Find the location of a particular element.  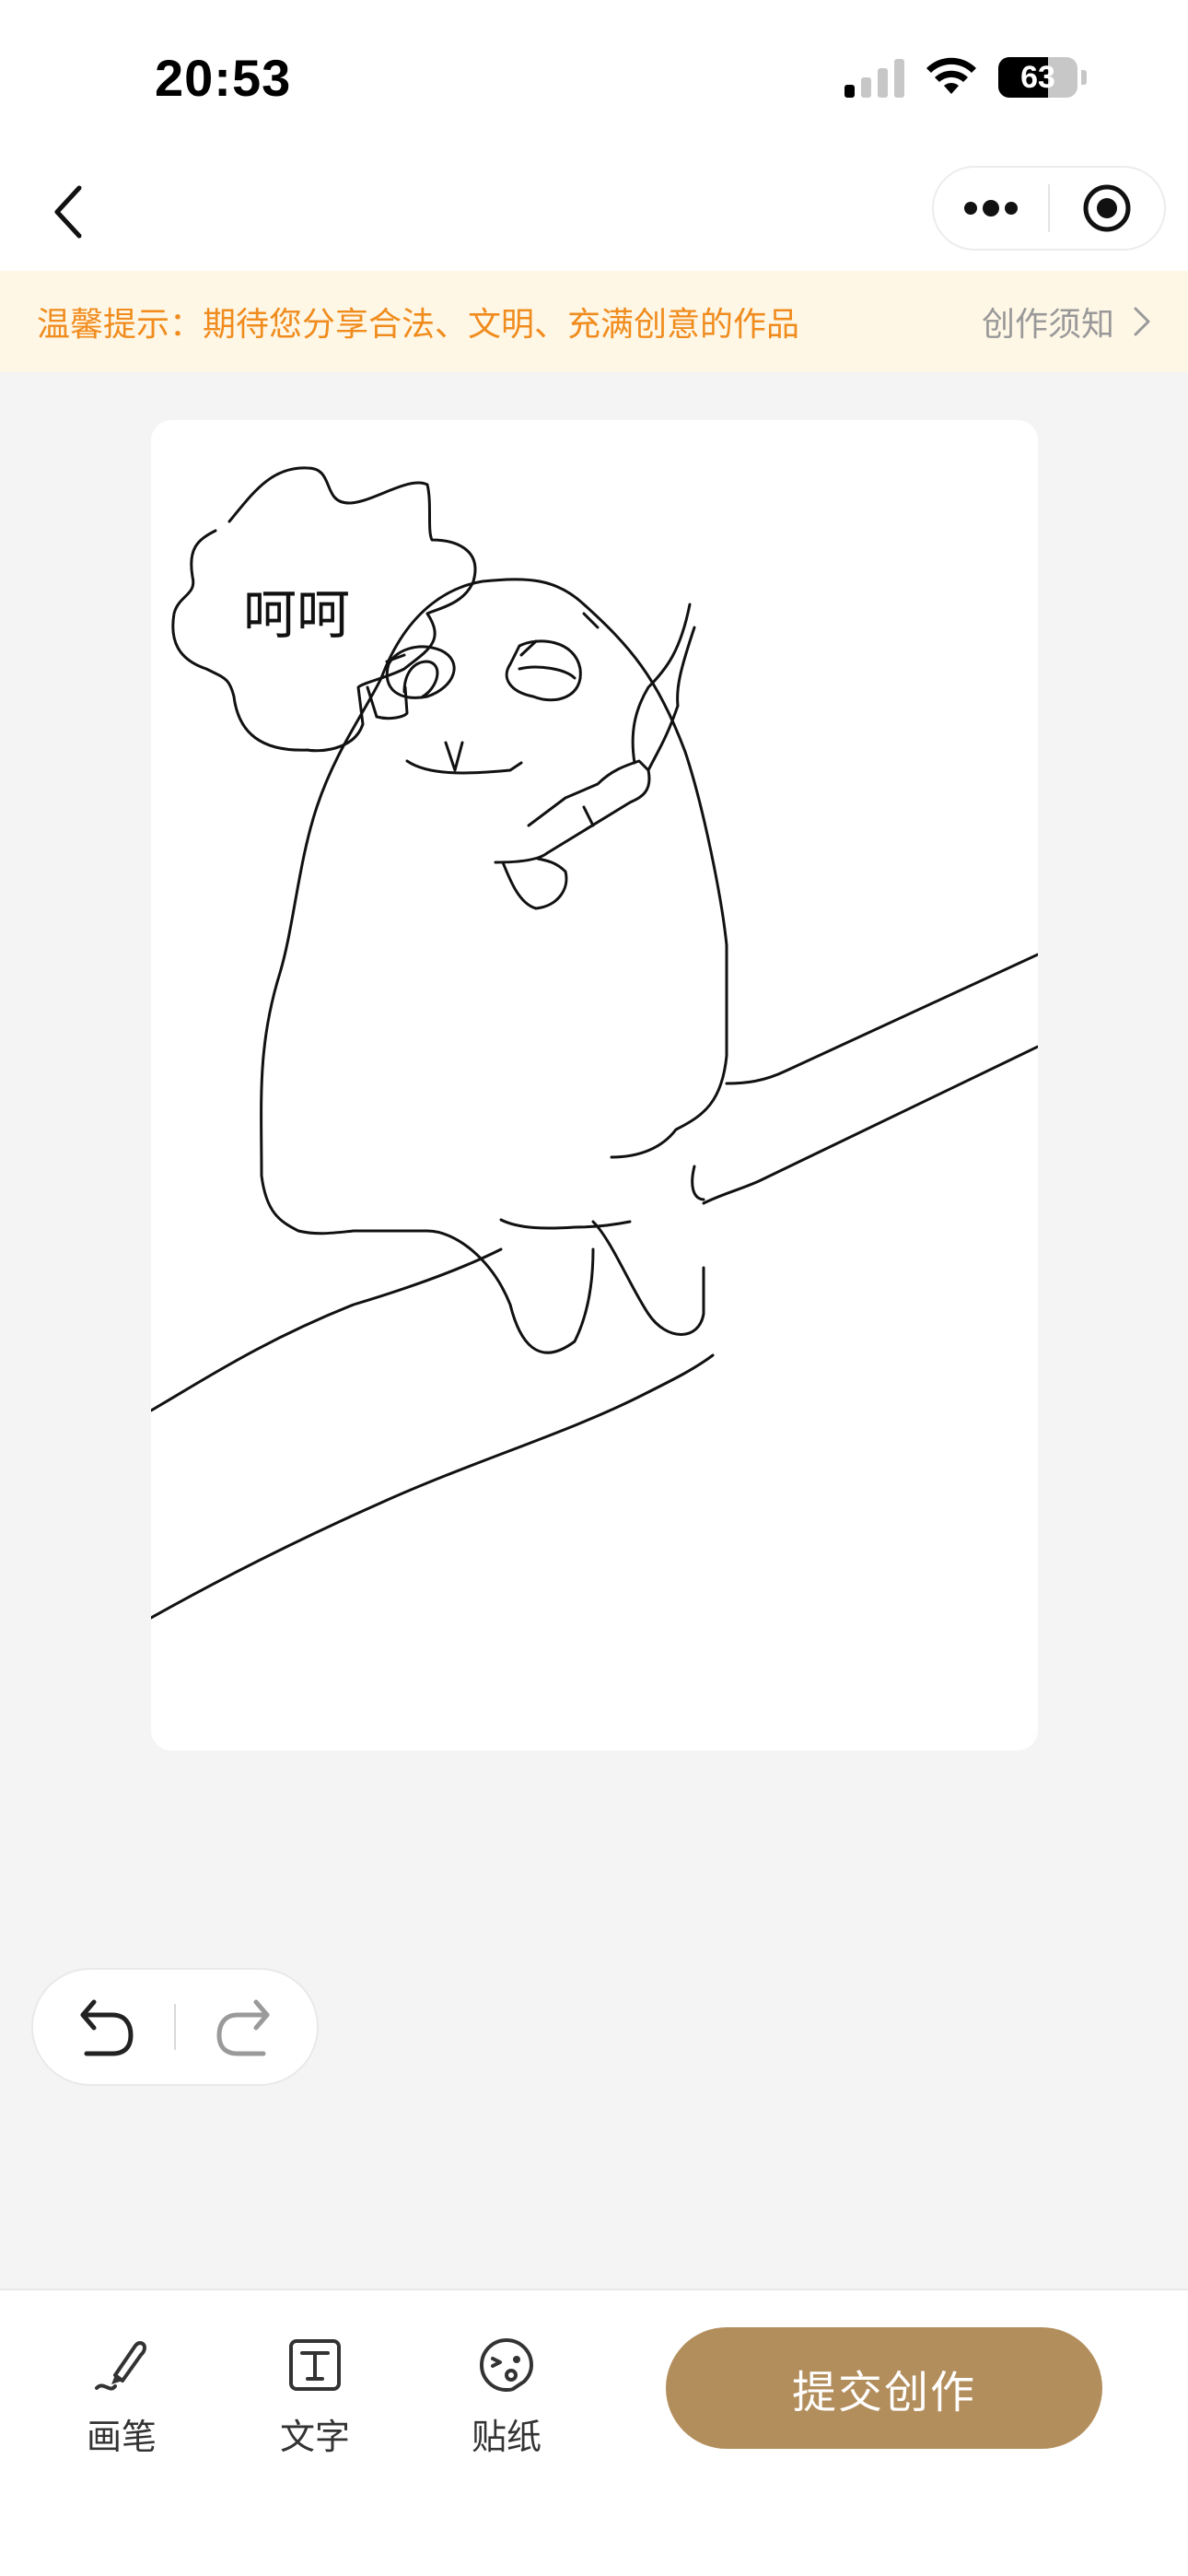

stick-right is located at coordinates (671, 699).